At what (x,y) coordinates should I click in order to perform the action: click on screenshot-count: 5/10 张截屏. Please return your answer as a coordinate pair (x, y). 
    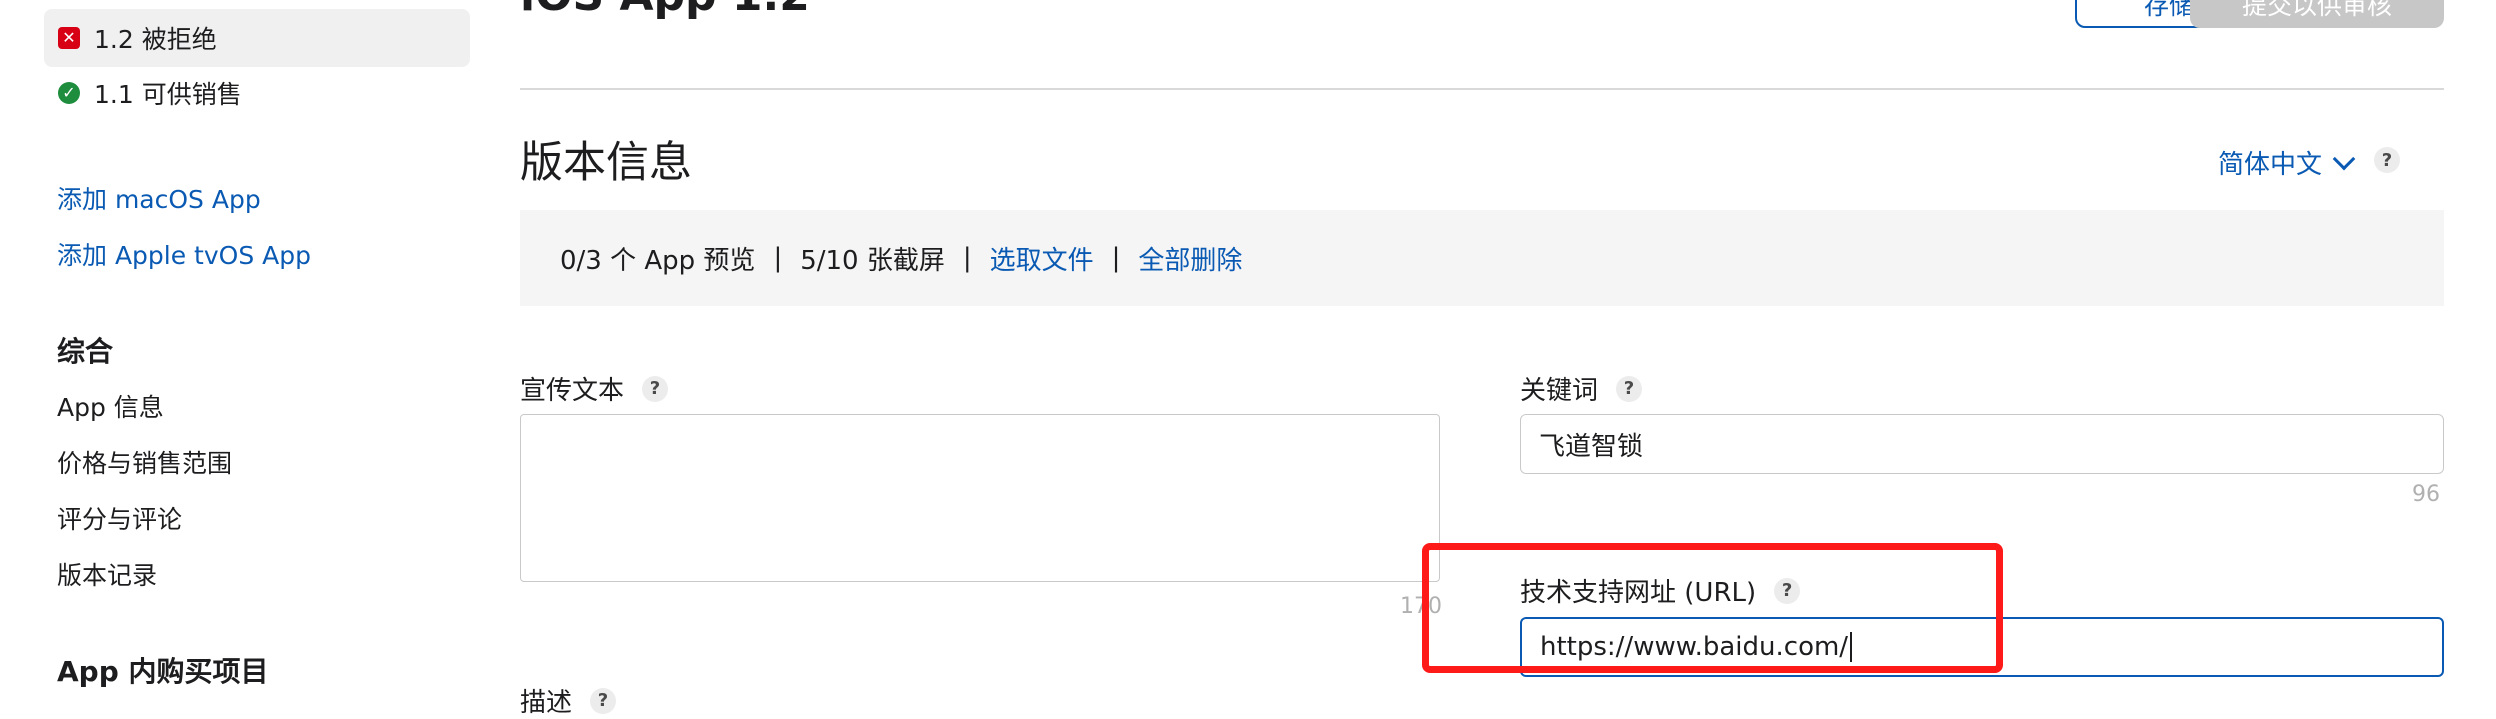
    Looking at the image, I should click on (872, 260).